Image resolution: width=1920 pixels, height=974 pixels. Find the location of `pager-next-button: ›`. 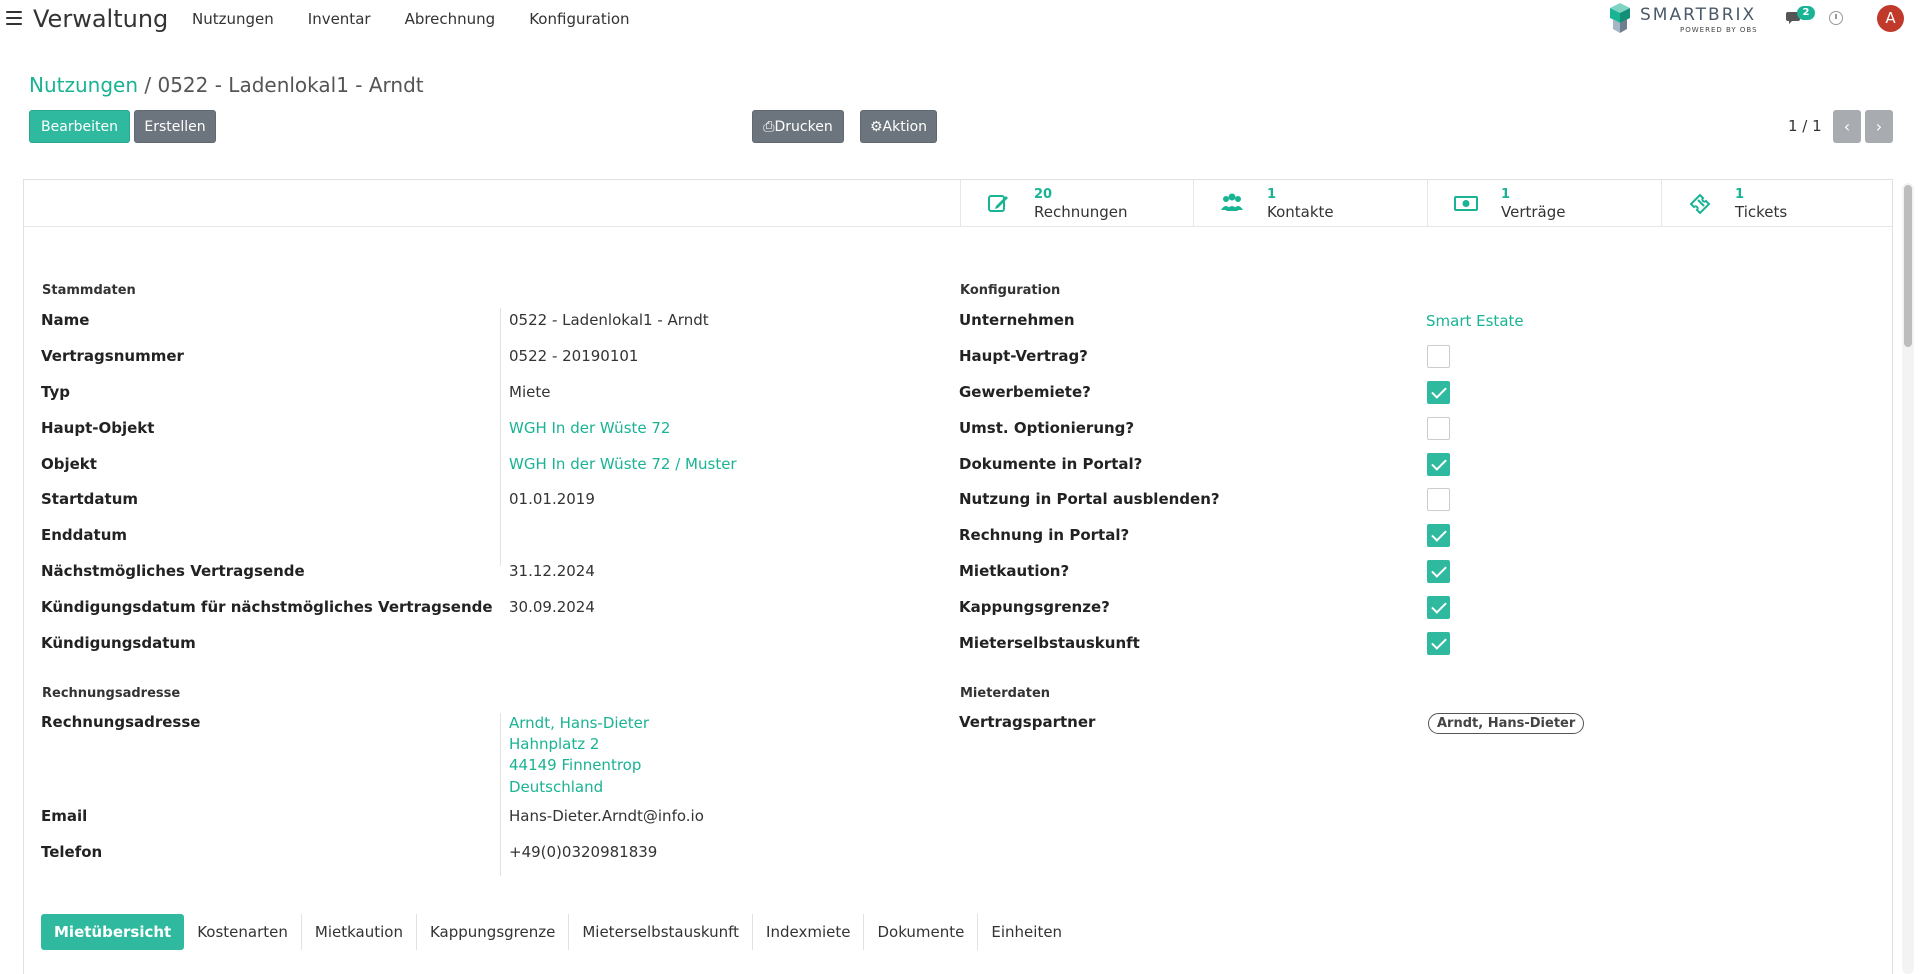

pager-next-button: › is located at coordinates (1879, 126).